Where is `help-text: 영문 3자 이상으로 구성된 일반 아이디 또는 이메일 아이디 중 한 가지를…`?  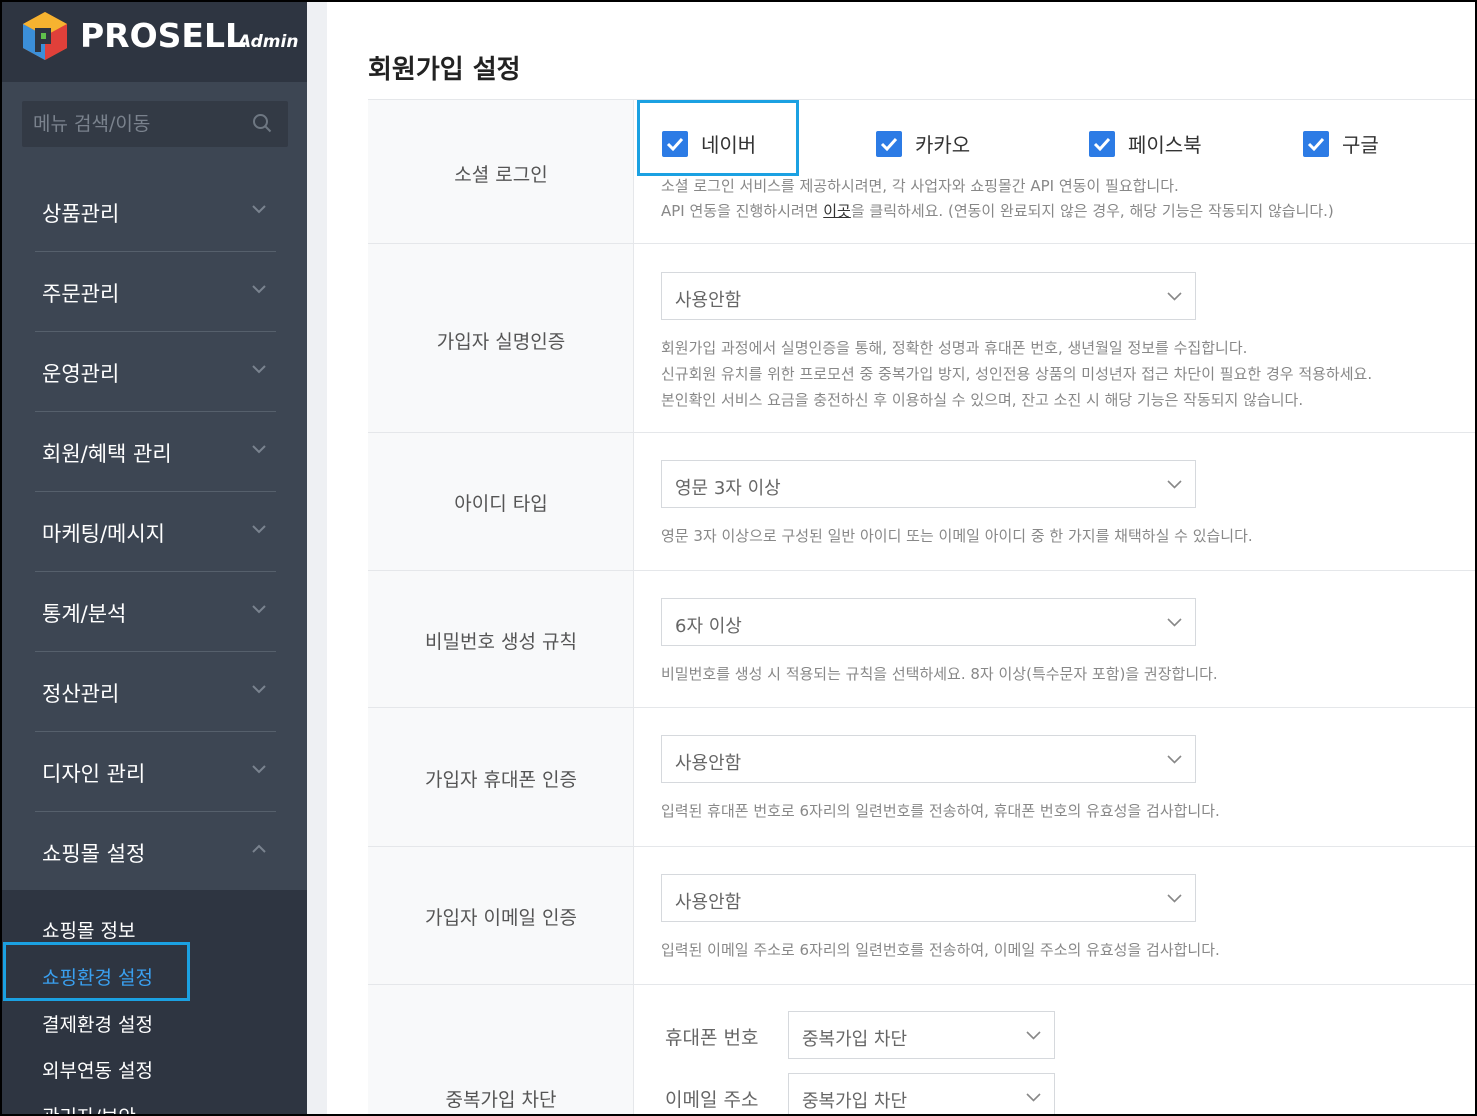 help-text: 영문 3자 이상으로 구성된 일반 아이디 또는 이메일 아이디 중 한 가지를… is located at coordinates (957, 536).